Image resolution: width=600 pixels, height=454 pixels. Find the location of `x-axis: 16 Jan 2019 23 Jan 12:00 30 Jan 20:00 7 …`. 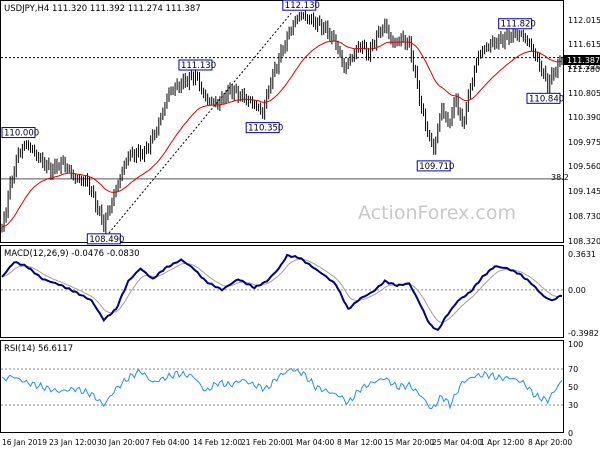

x-axis: 16 Jan 2019 23 Jan 12:00 30 Jan 20:00 7 … is located at coordinates (287, 442).